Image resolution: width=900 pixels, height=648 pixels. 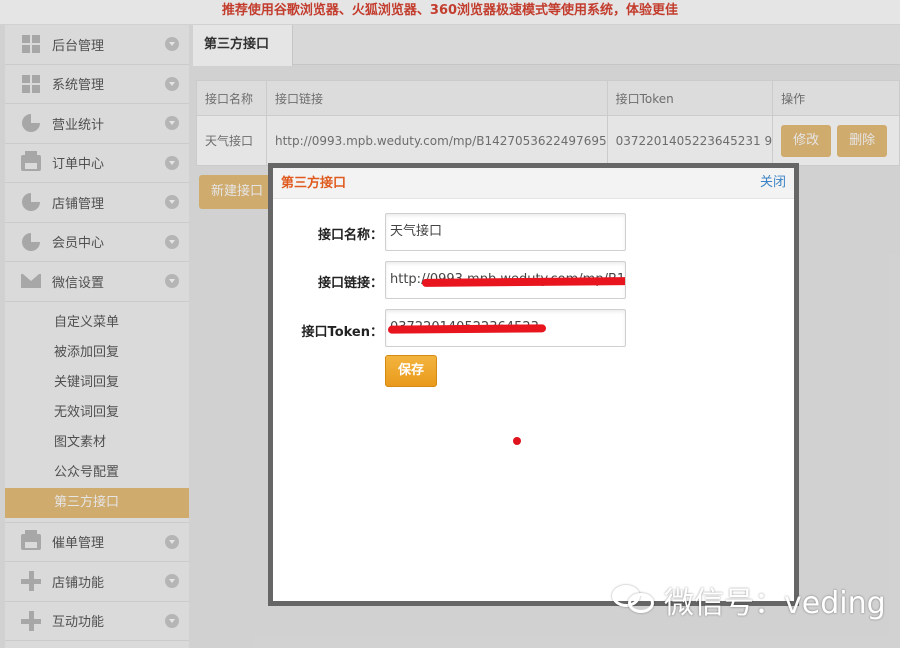 I want to click on link-input: http://0993.mpb.weduty.com/mp/B1427, so click(x=505, y=280).